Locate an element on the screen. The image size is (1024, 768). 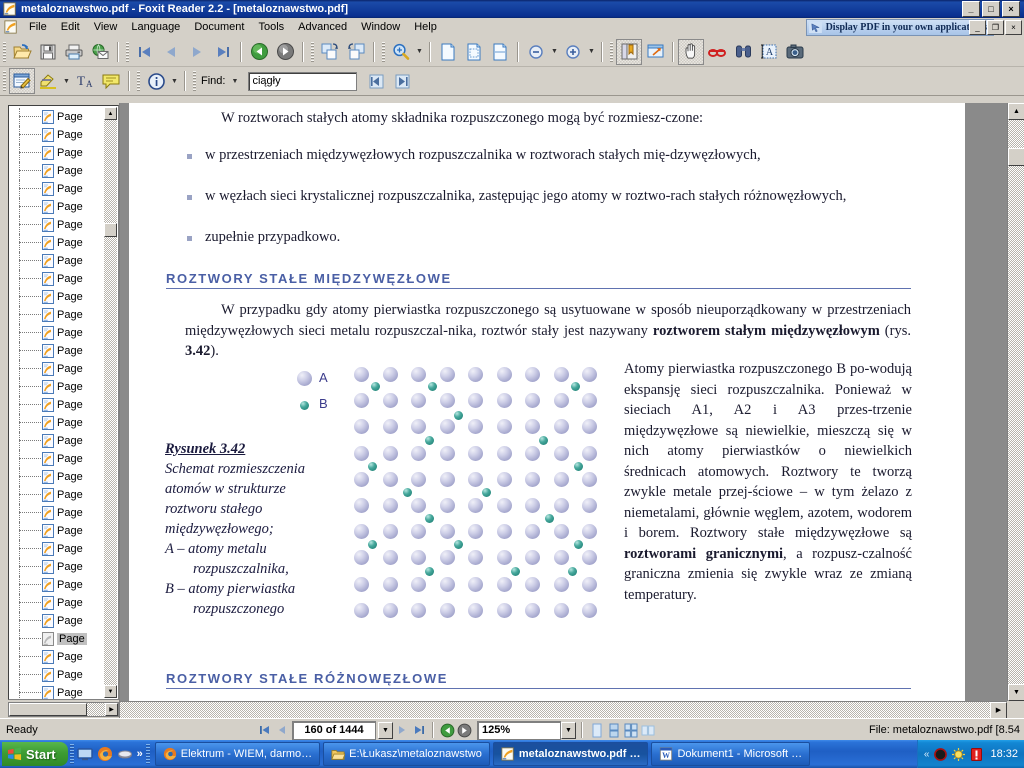
zoom-dropdown-arrow: ▼ is located at coordinates (419, 52).